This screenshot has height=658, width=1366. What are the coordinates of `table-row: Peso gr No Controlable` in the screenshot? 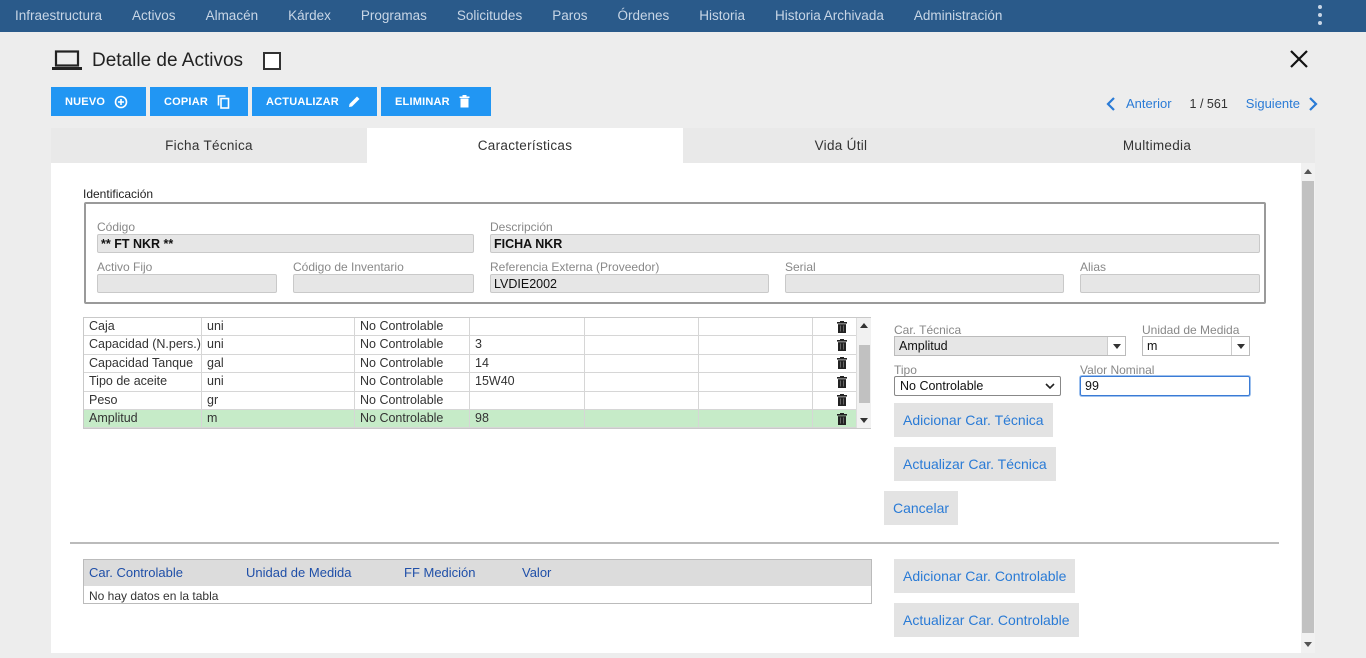 It's located at (477, 400).